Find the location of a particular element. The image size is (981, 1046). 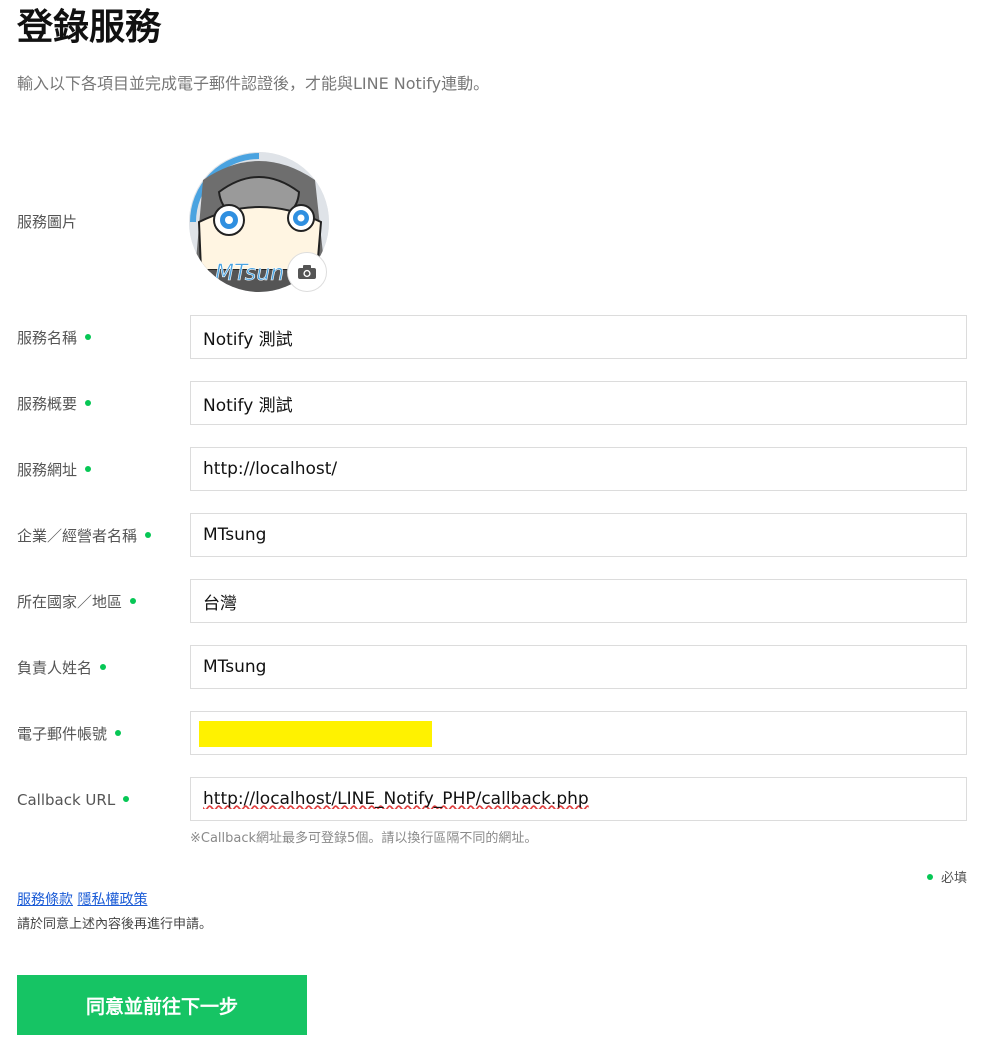

service-summary-field is located at coordinates (578, 403).